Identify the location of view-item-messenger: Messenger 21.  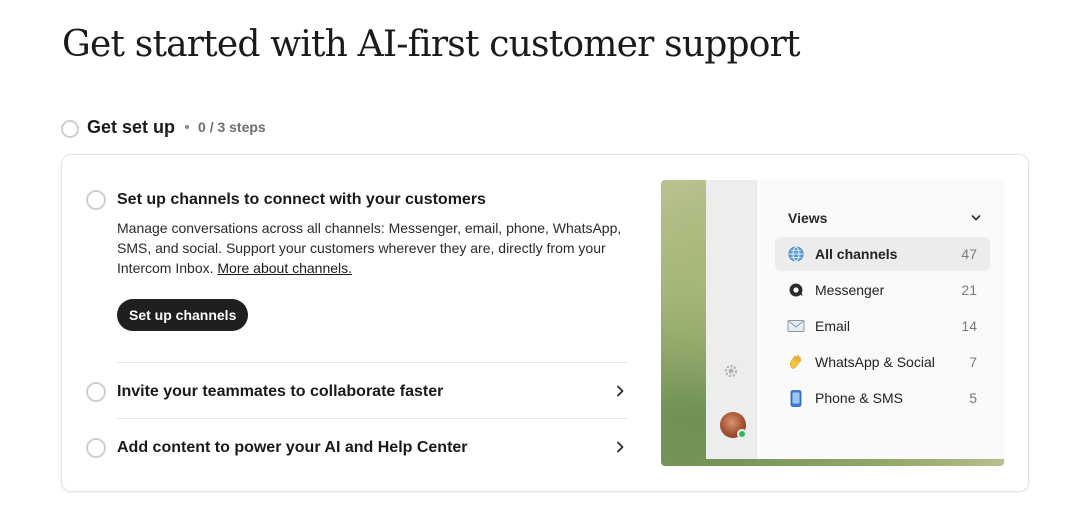
(882, 290).